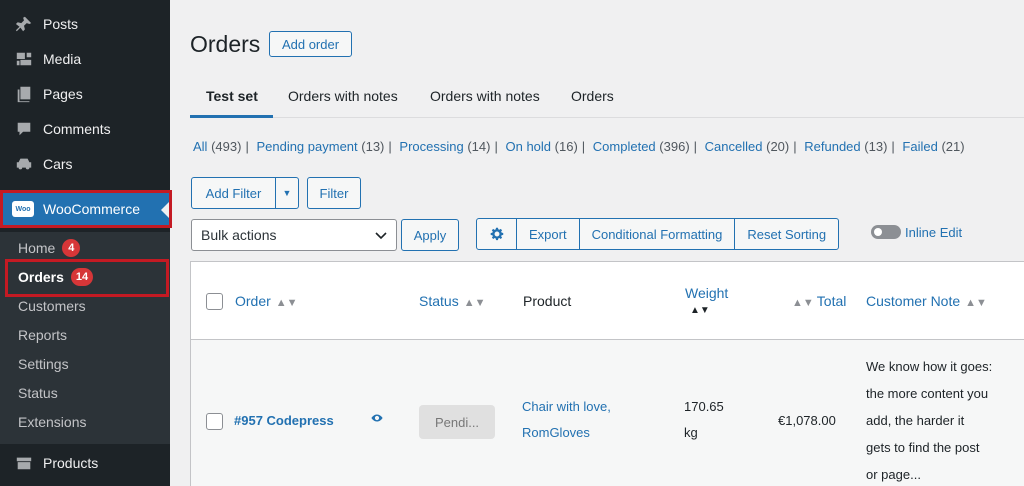 This screenshot has width=1024, height=486. What do you see at coordinates (674, 146) in the screenshot?
I see `filter-count: (396)` at bounding box center [674, 146].